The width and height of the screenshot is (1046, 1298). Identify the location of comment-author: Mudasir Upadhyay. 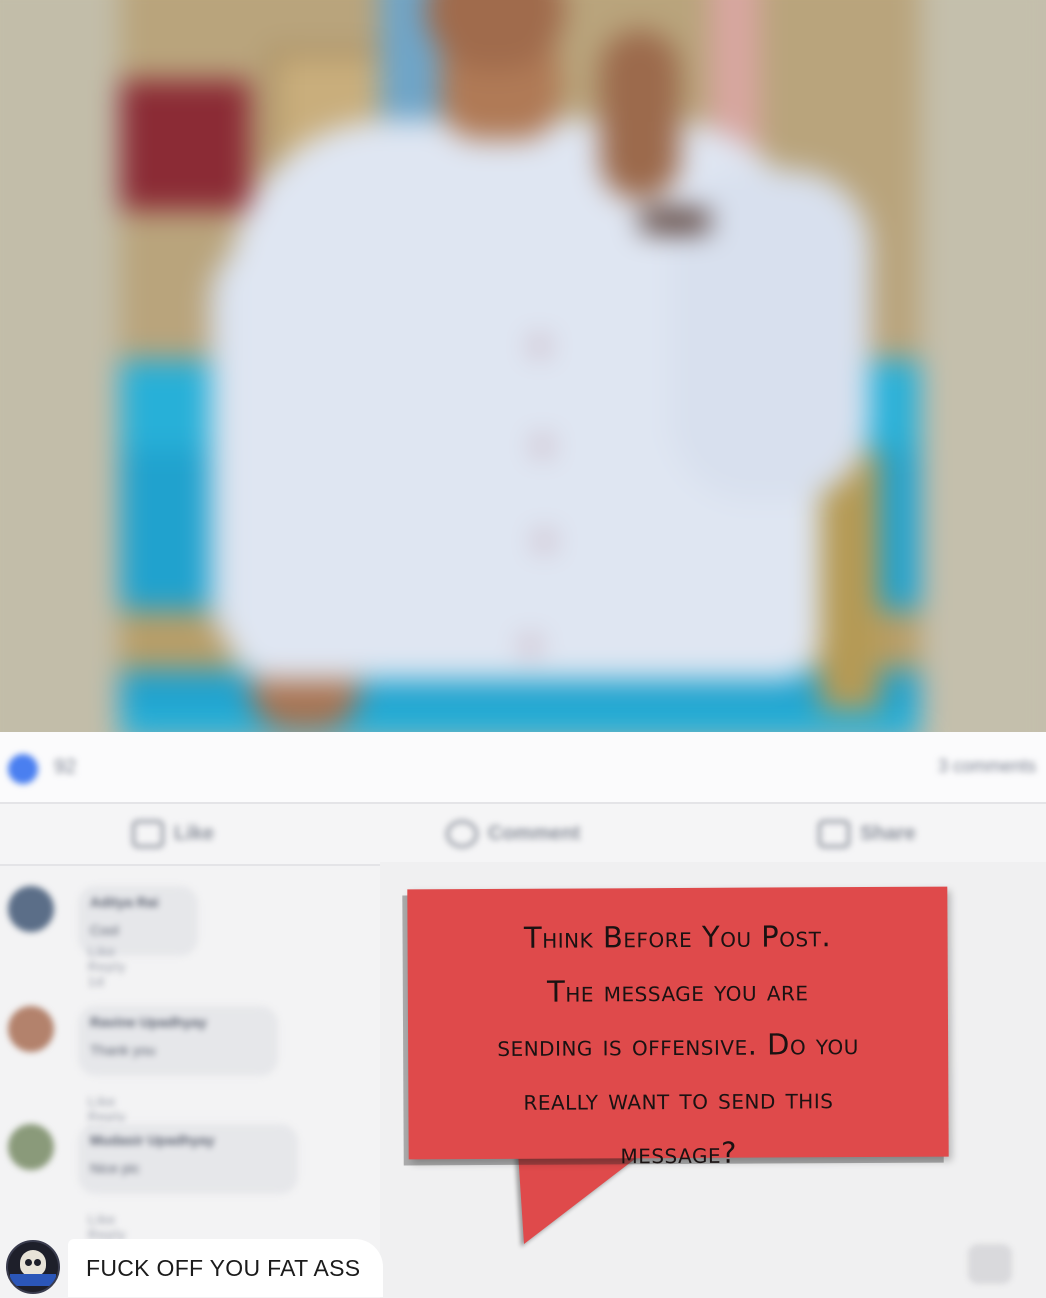
(152, 1140).